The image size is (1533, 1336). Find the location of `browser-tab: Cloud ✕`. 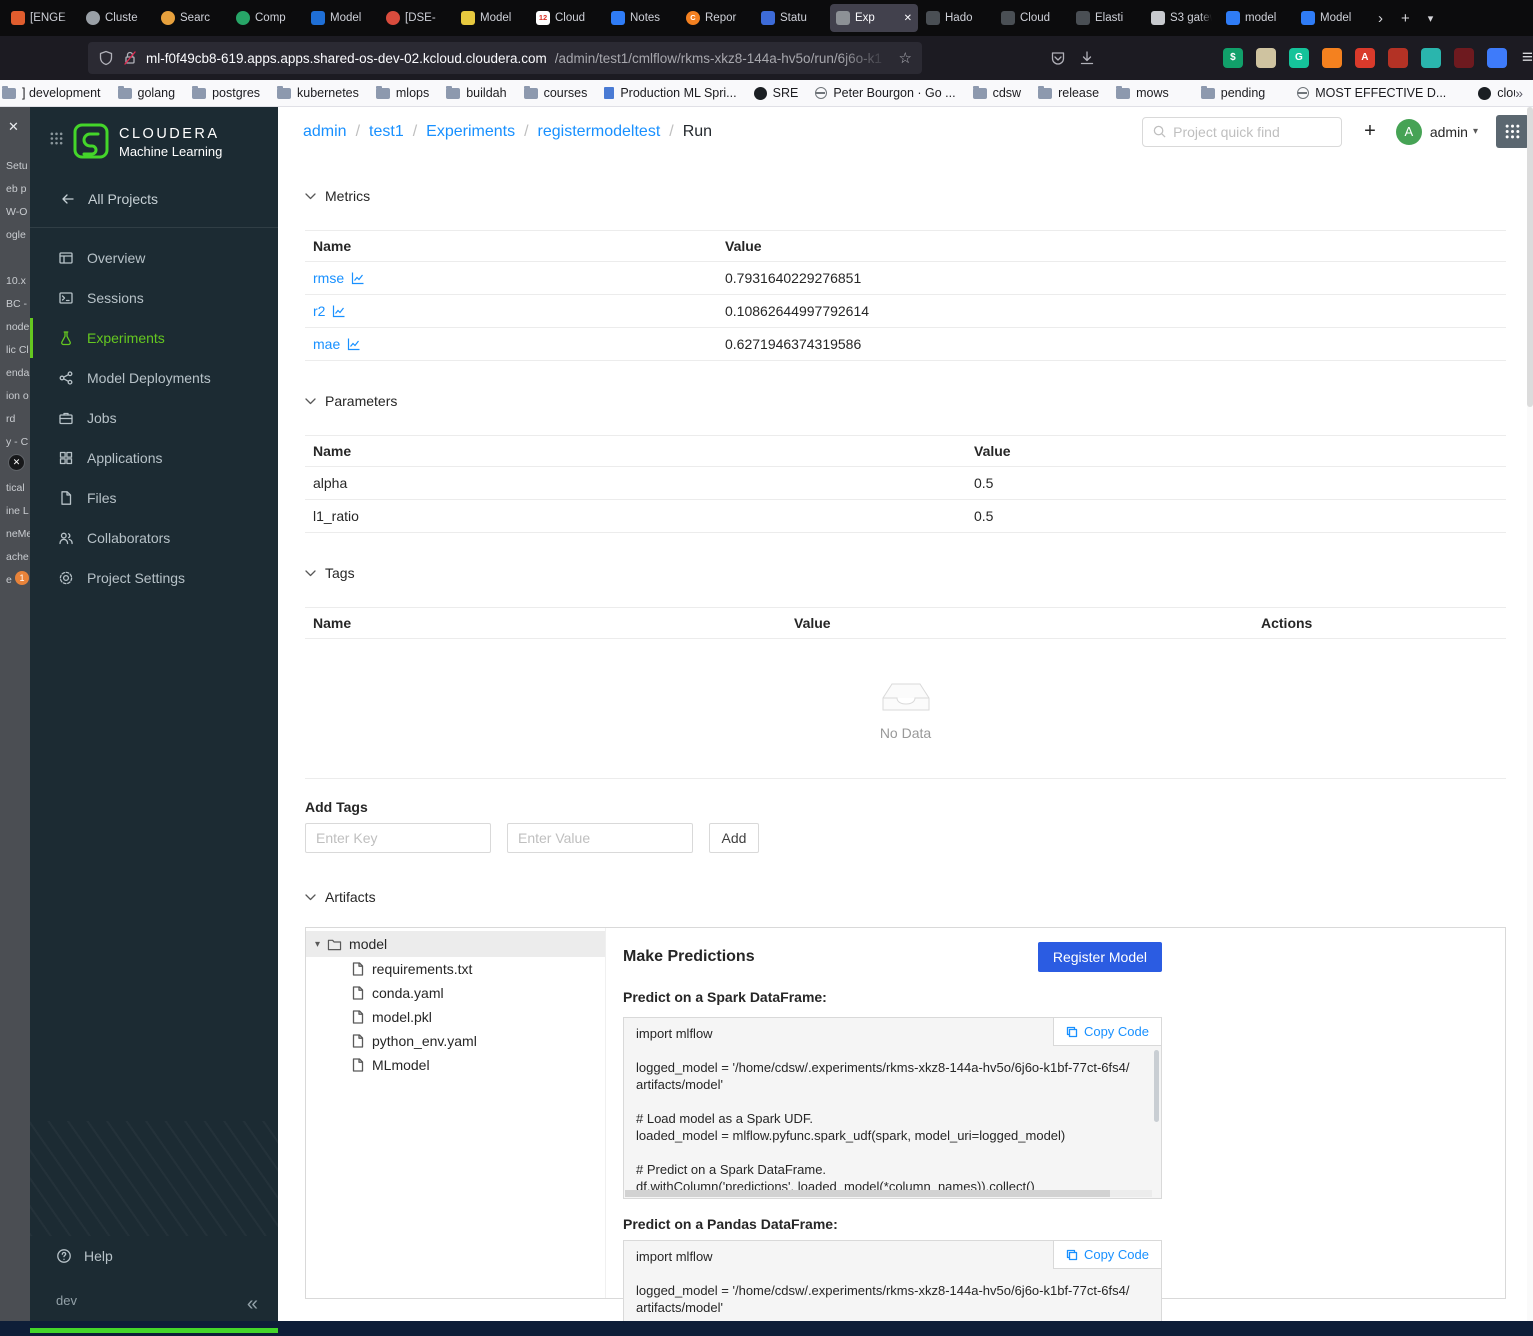

browser-tab: Cloud ✕ is located at coordinates (1031, 18).